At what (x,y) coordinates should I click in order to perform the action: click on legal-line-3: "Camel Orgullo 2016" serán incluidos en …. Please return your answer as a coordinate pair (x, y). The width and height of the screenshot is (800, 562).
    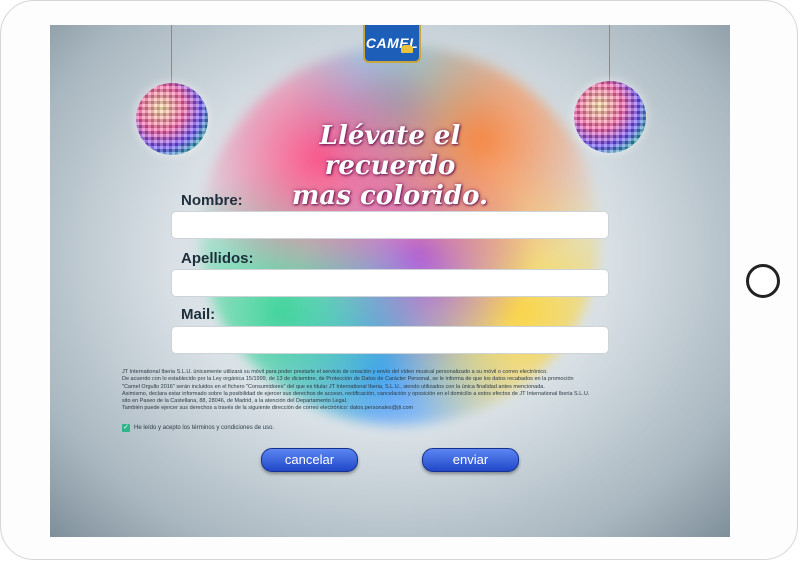
    Looking at the image, I should click on (333, 386).